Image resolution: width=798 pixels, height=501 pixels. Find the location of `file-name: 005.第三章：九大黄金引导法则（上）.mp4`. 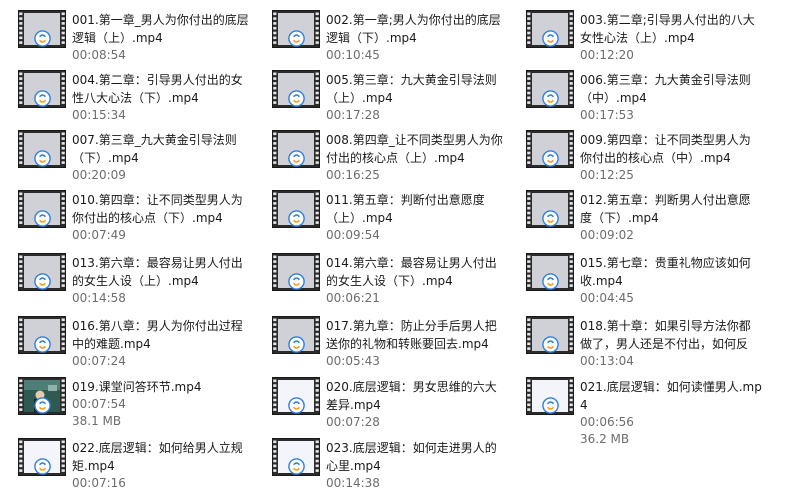

file-name: 005.第三章：九大黄金引导法则（上）.mp4 is located at coordinates (411, 89).